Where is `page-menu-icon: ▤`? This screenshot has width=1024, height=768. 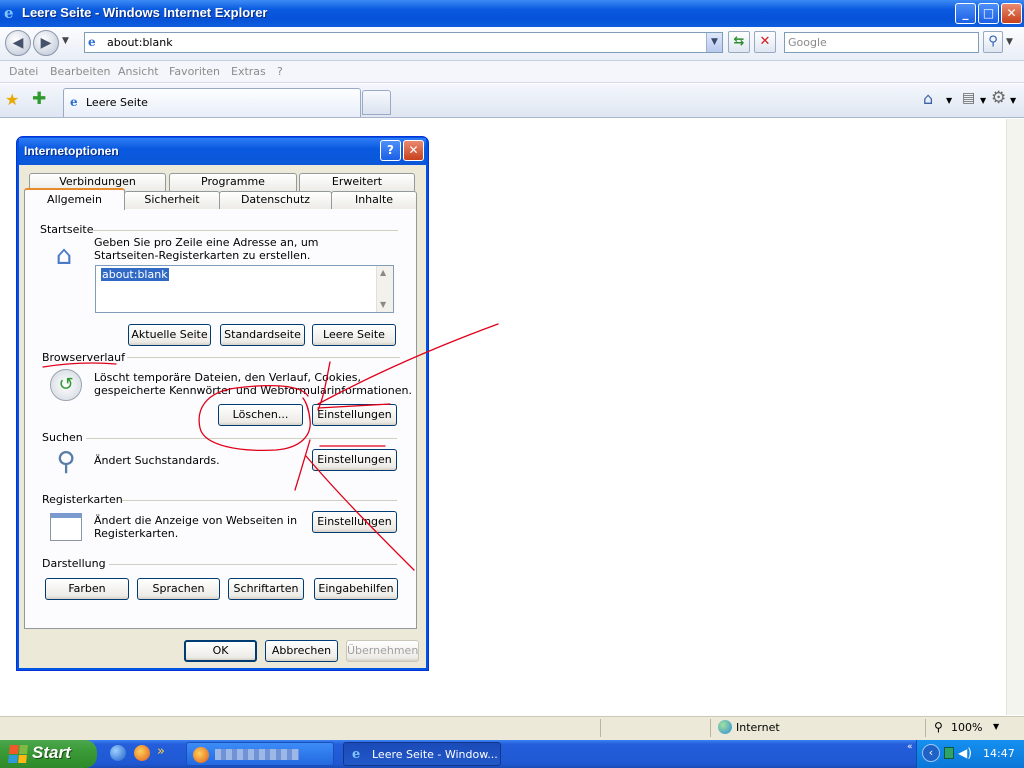
page-menu-icon: ▤ is located at coordinates (968, 98).